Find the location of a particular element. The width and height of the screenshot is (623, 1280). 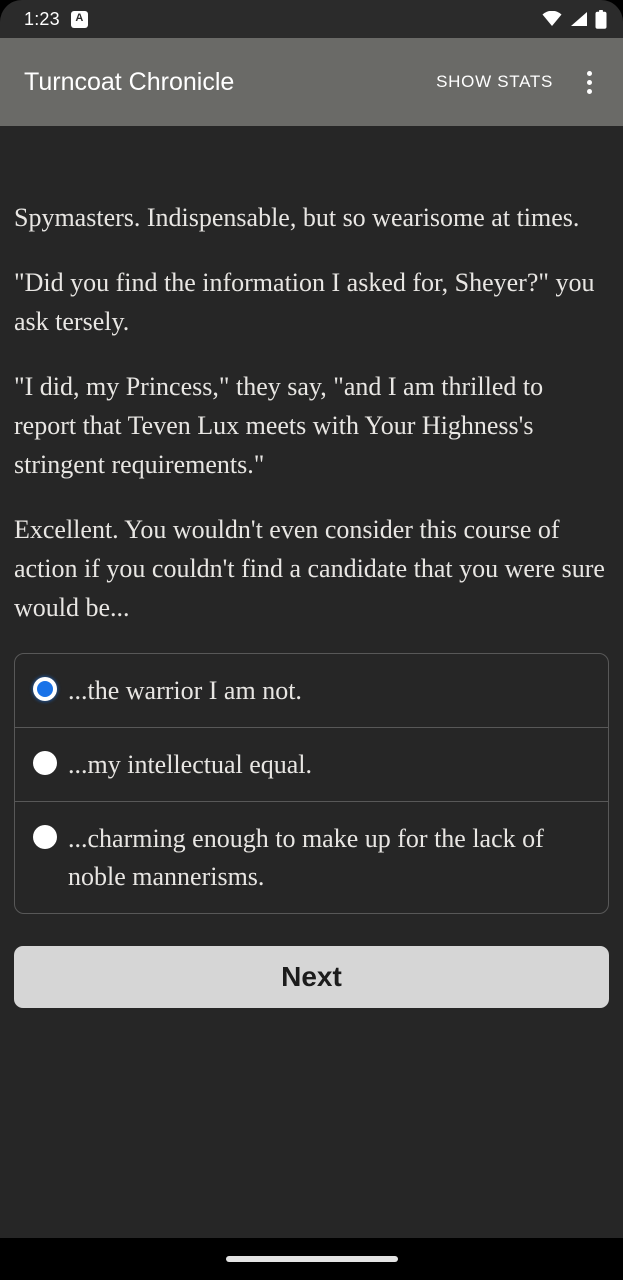

choice-option-1: ...my intellectual equal. is located at coordinates (311, 765).